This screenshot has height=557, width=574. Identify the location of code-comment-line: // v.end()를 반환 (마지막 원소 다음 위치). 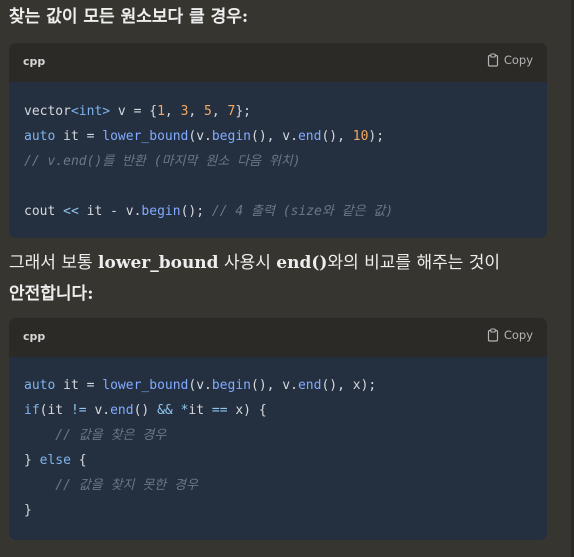
(162, 161).